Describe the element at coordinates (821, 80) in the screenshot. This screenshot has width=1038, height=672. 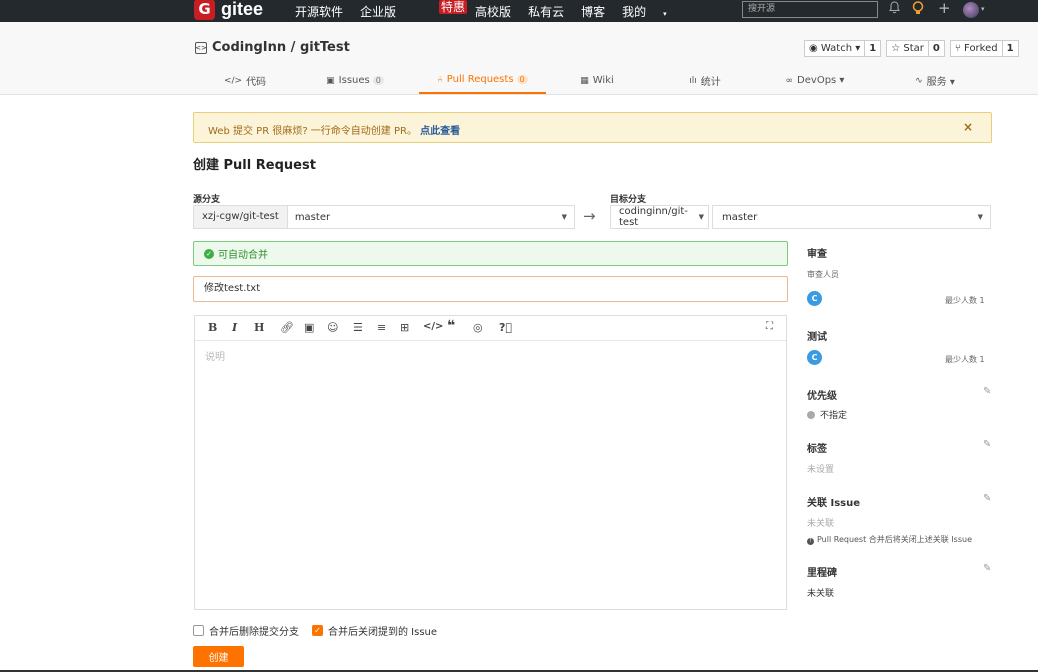
I see `tab-label: DevOps ▾` at that location.